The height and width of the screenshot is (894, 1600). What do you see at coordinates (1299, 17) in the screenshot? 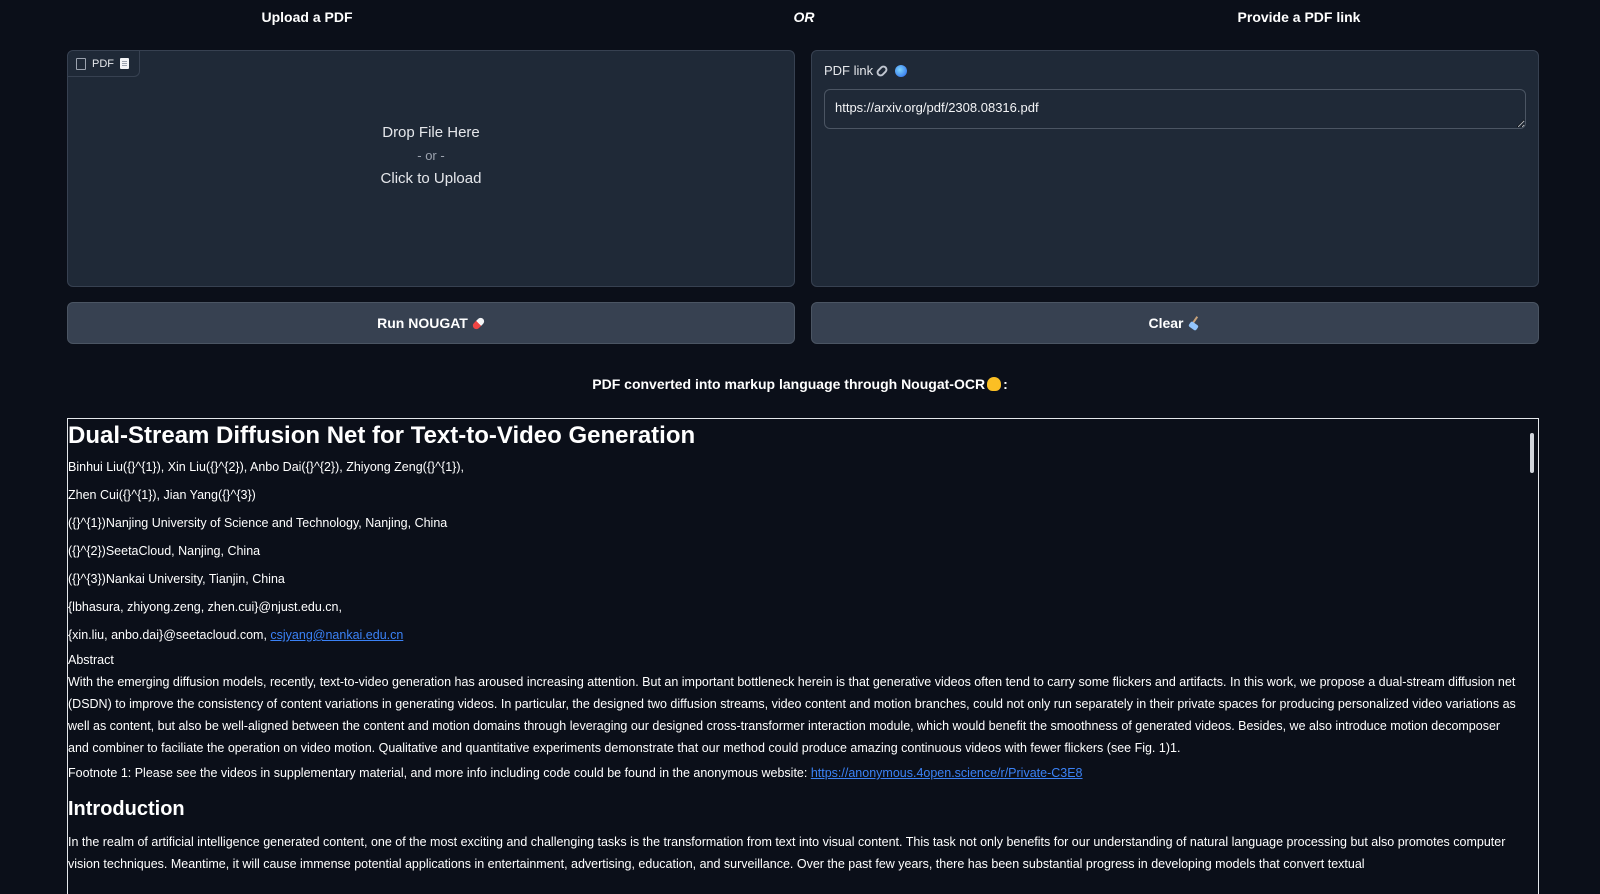
I see `link-header: Provide a PDF link` at bounding box center [1299, 17].